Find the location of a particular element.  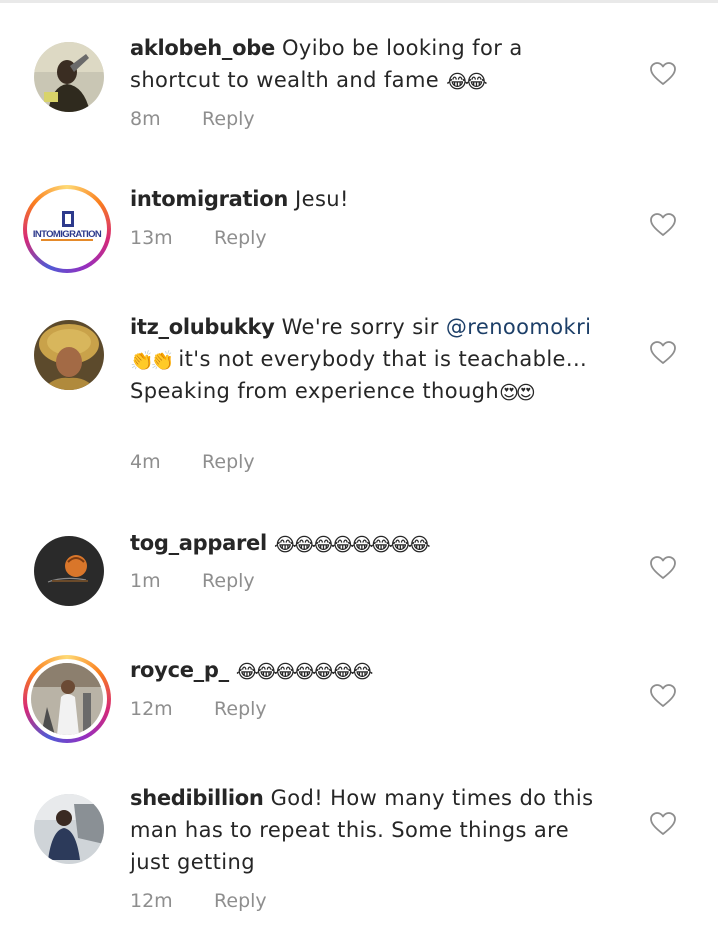

comment-username: royce_p_ is located at coordinates (179, 670).